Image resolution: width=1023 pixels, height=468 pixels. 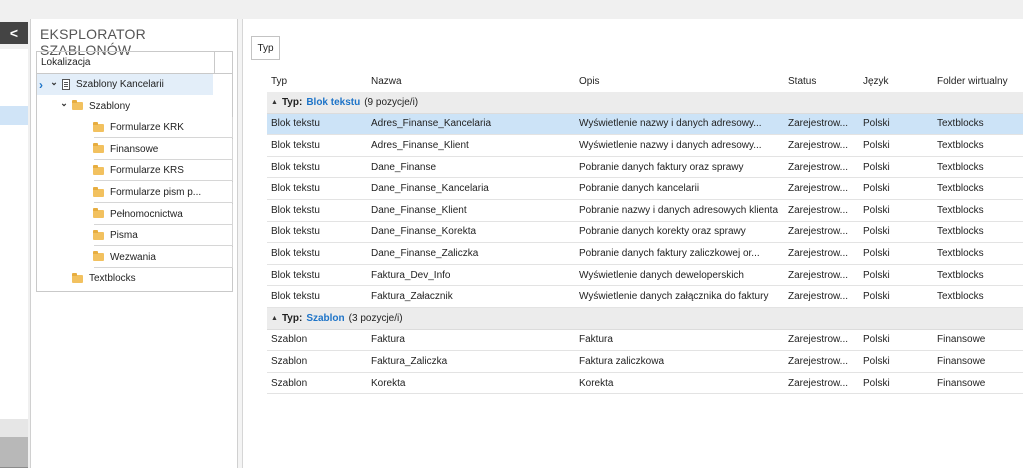 What do you see at coordinates (134, 63) in the screenshot?
I see `tree-column-header: Lokalizacja` at bounding box center [134, 63].